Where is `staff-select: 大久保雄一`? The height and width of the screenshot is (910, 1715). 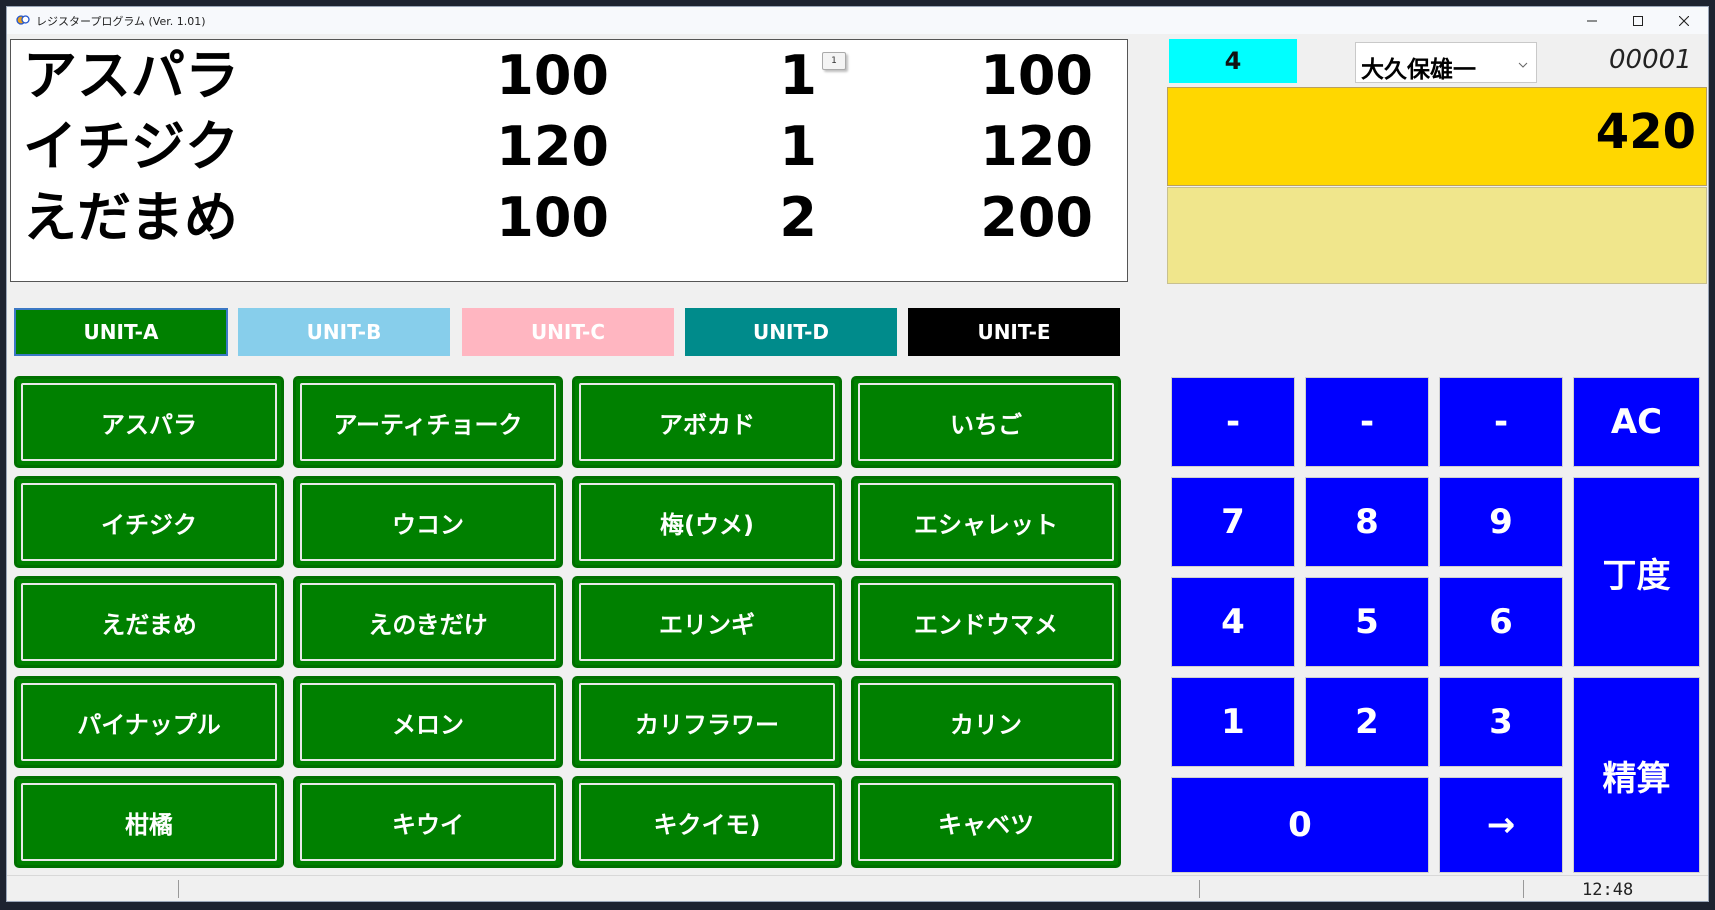 staff-select: 大久保雄一 is located at coordinates (1446, 62).